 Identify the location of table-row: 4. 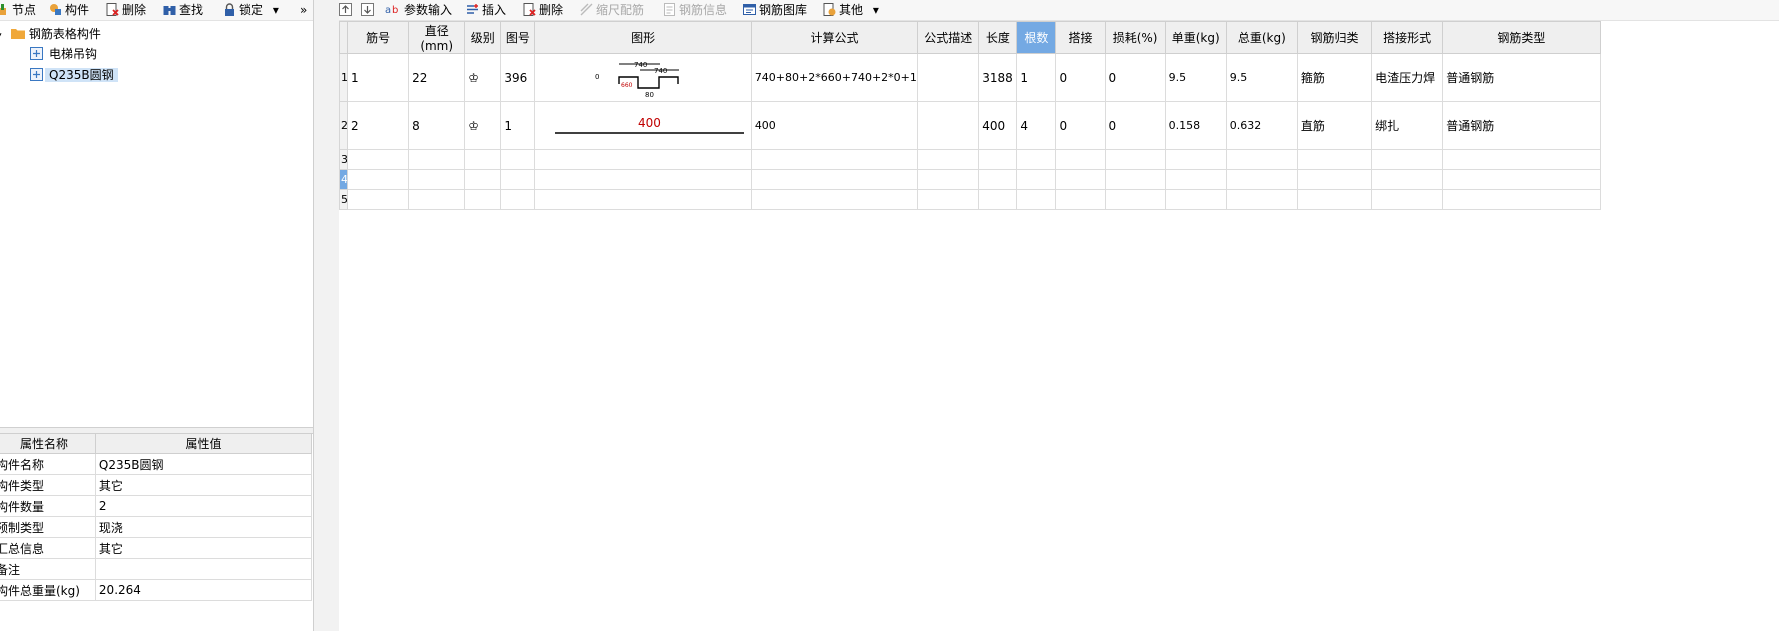
(1058, 179).